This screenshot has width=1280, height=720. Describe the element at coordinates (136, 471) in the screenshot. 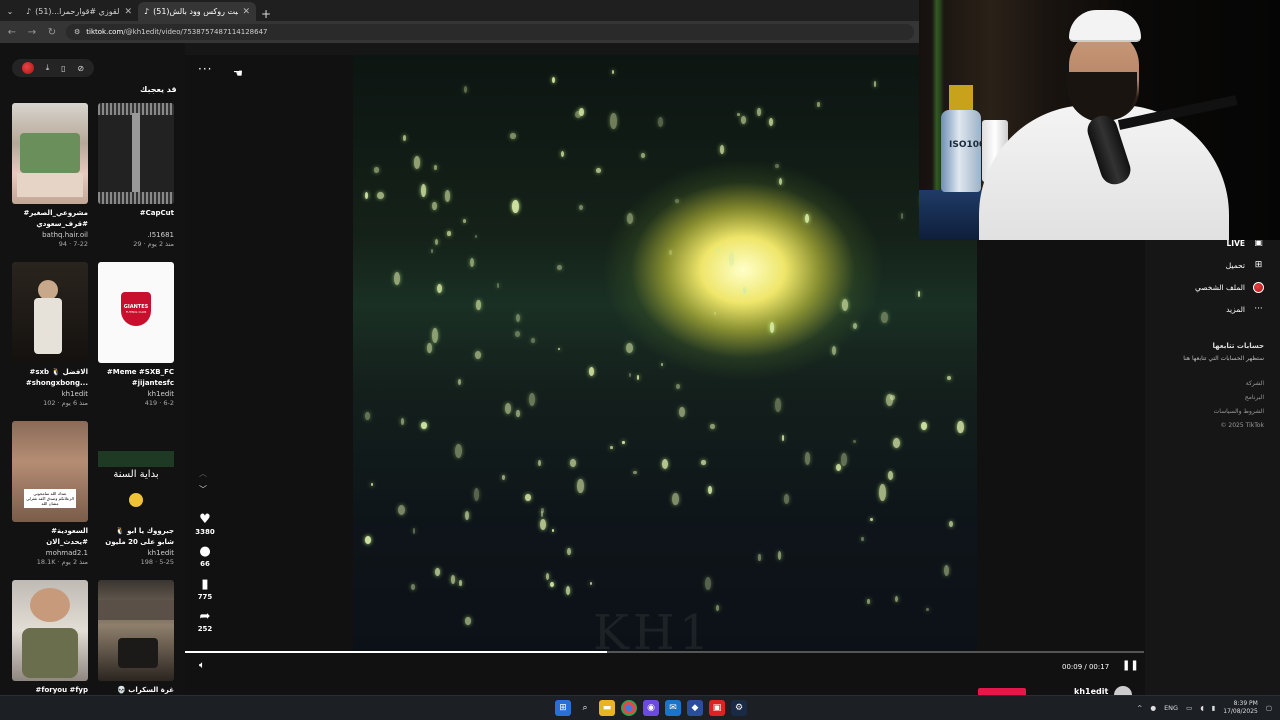

I see `video-thumbnail: بداية السنة` at that location.